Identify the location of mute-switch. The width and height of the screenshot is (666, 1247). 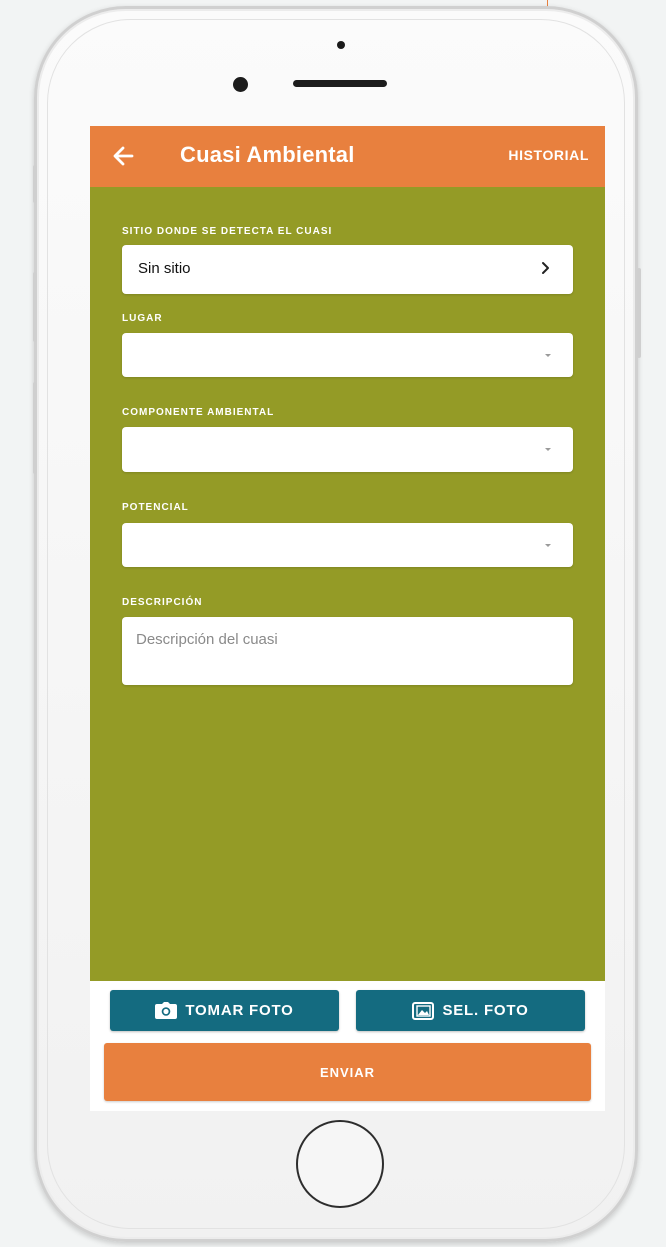
(35, 184).